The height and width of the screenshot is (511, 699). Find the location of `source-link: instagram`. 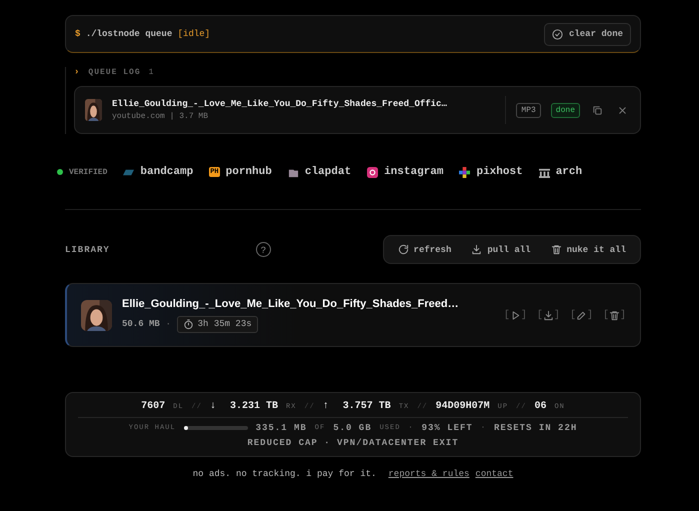

source-link: instagram is located at coordinates (405, 172).